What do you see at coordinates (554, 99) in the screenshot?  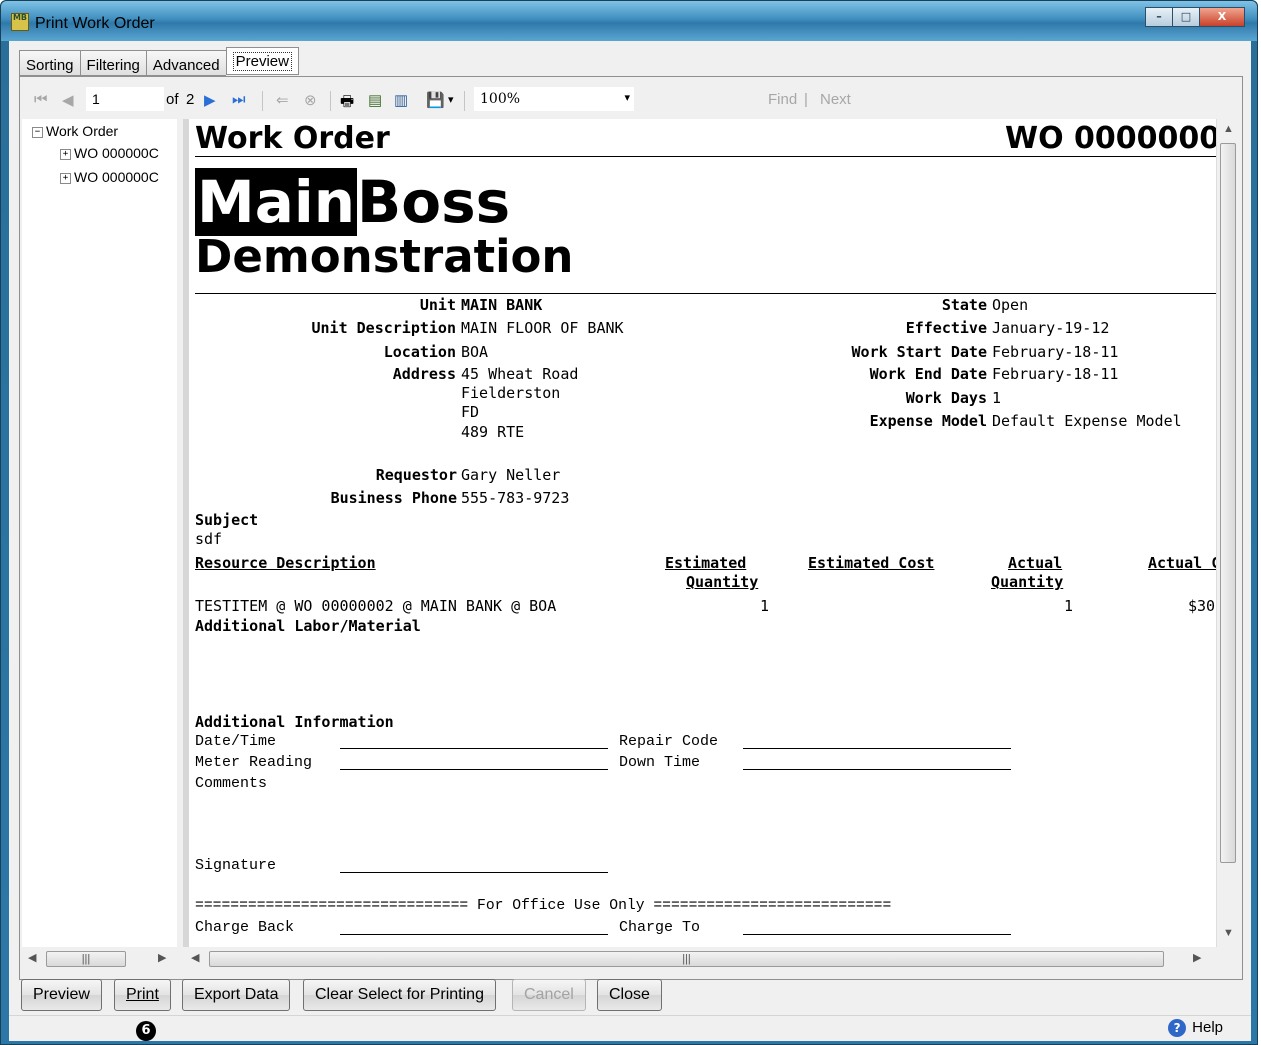 I see `zoom-select: 100% ▾` at bounding box center [554, 99].